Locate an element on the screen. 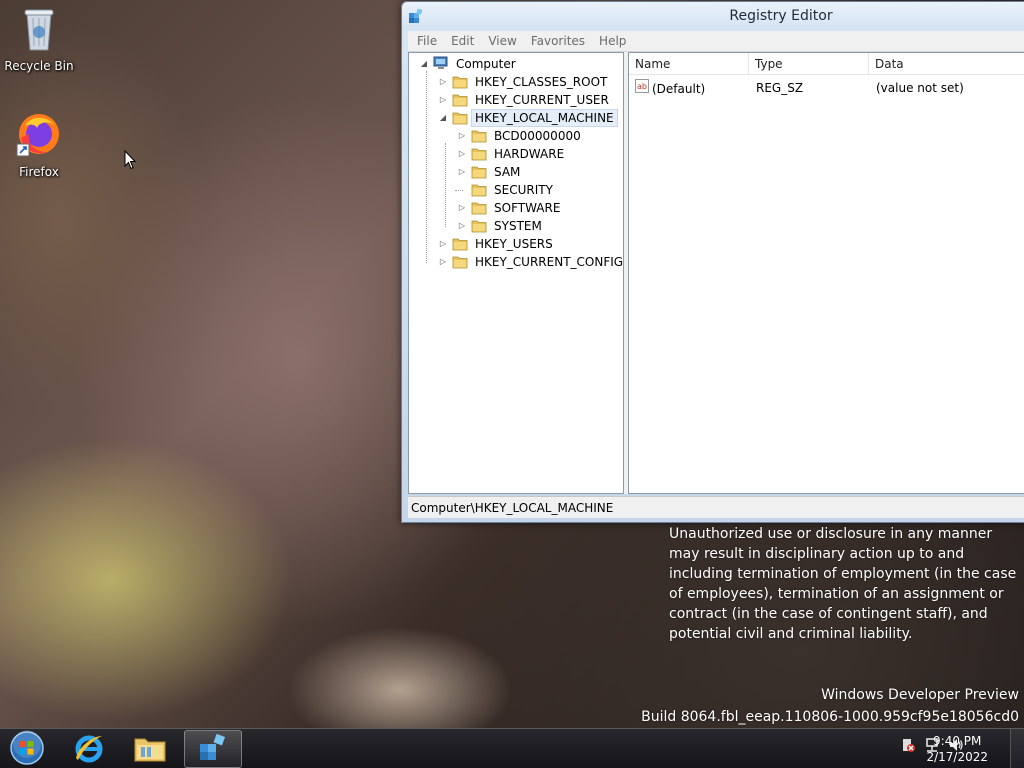 This screenshot has width=1024, height=768. tree-item-hkey-users: ▷ HKEY_USERS is located at coordinates (497, 244).